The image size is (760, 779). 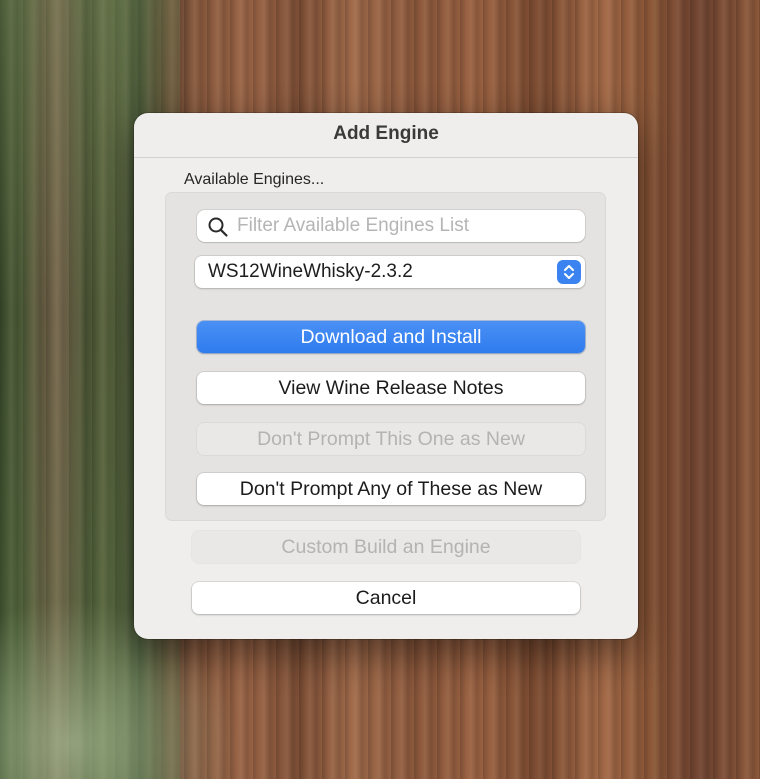 What do you see at coordinates (407, 226) in the screenshot?
I see `engine-filter-input` at bounding box center [407, 226].